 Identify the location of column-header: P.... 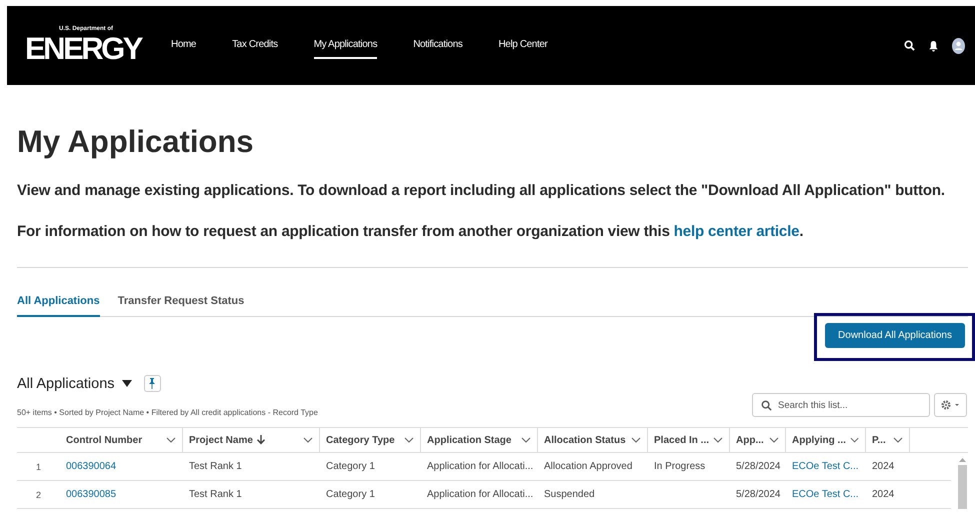
(888, 440).